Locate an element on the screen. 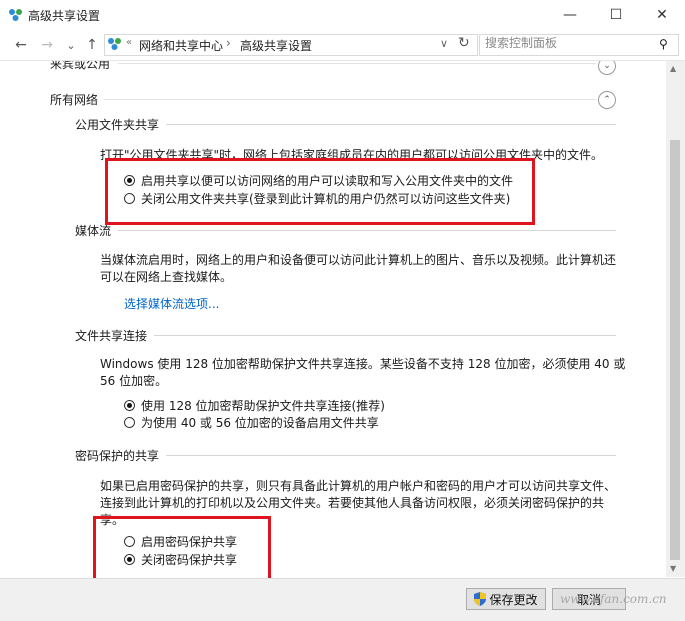 This screenshot has height=621, width=685. close-icon: ✕ is located at coordinates (662, 15).